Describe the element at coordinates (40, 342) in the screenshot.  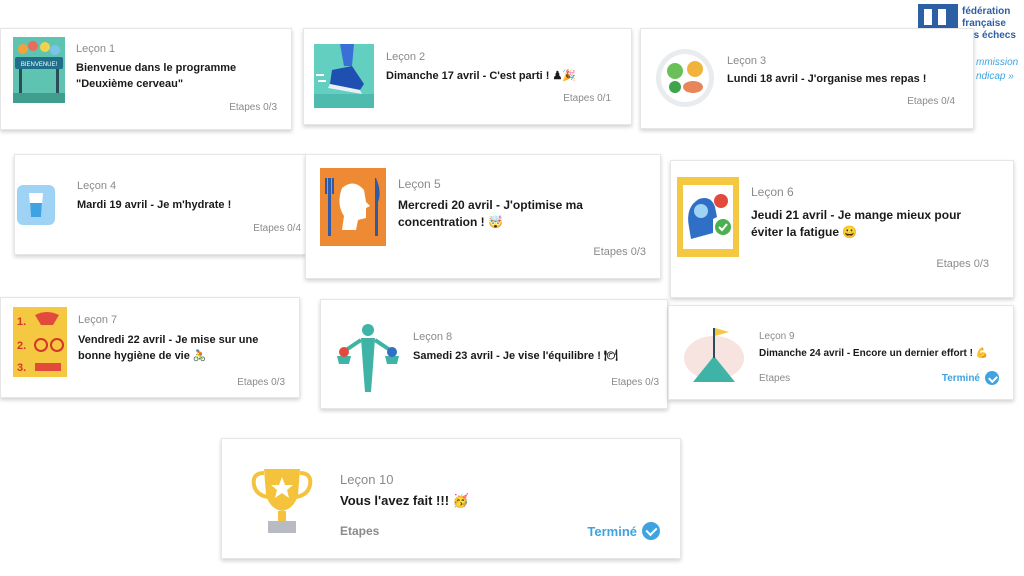
I see `hygiene-list-icon: 1. 2. 3.` at that location.